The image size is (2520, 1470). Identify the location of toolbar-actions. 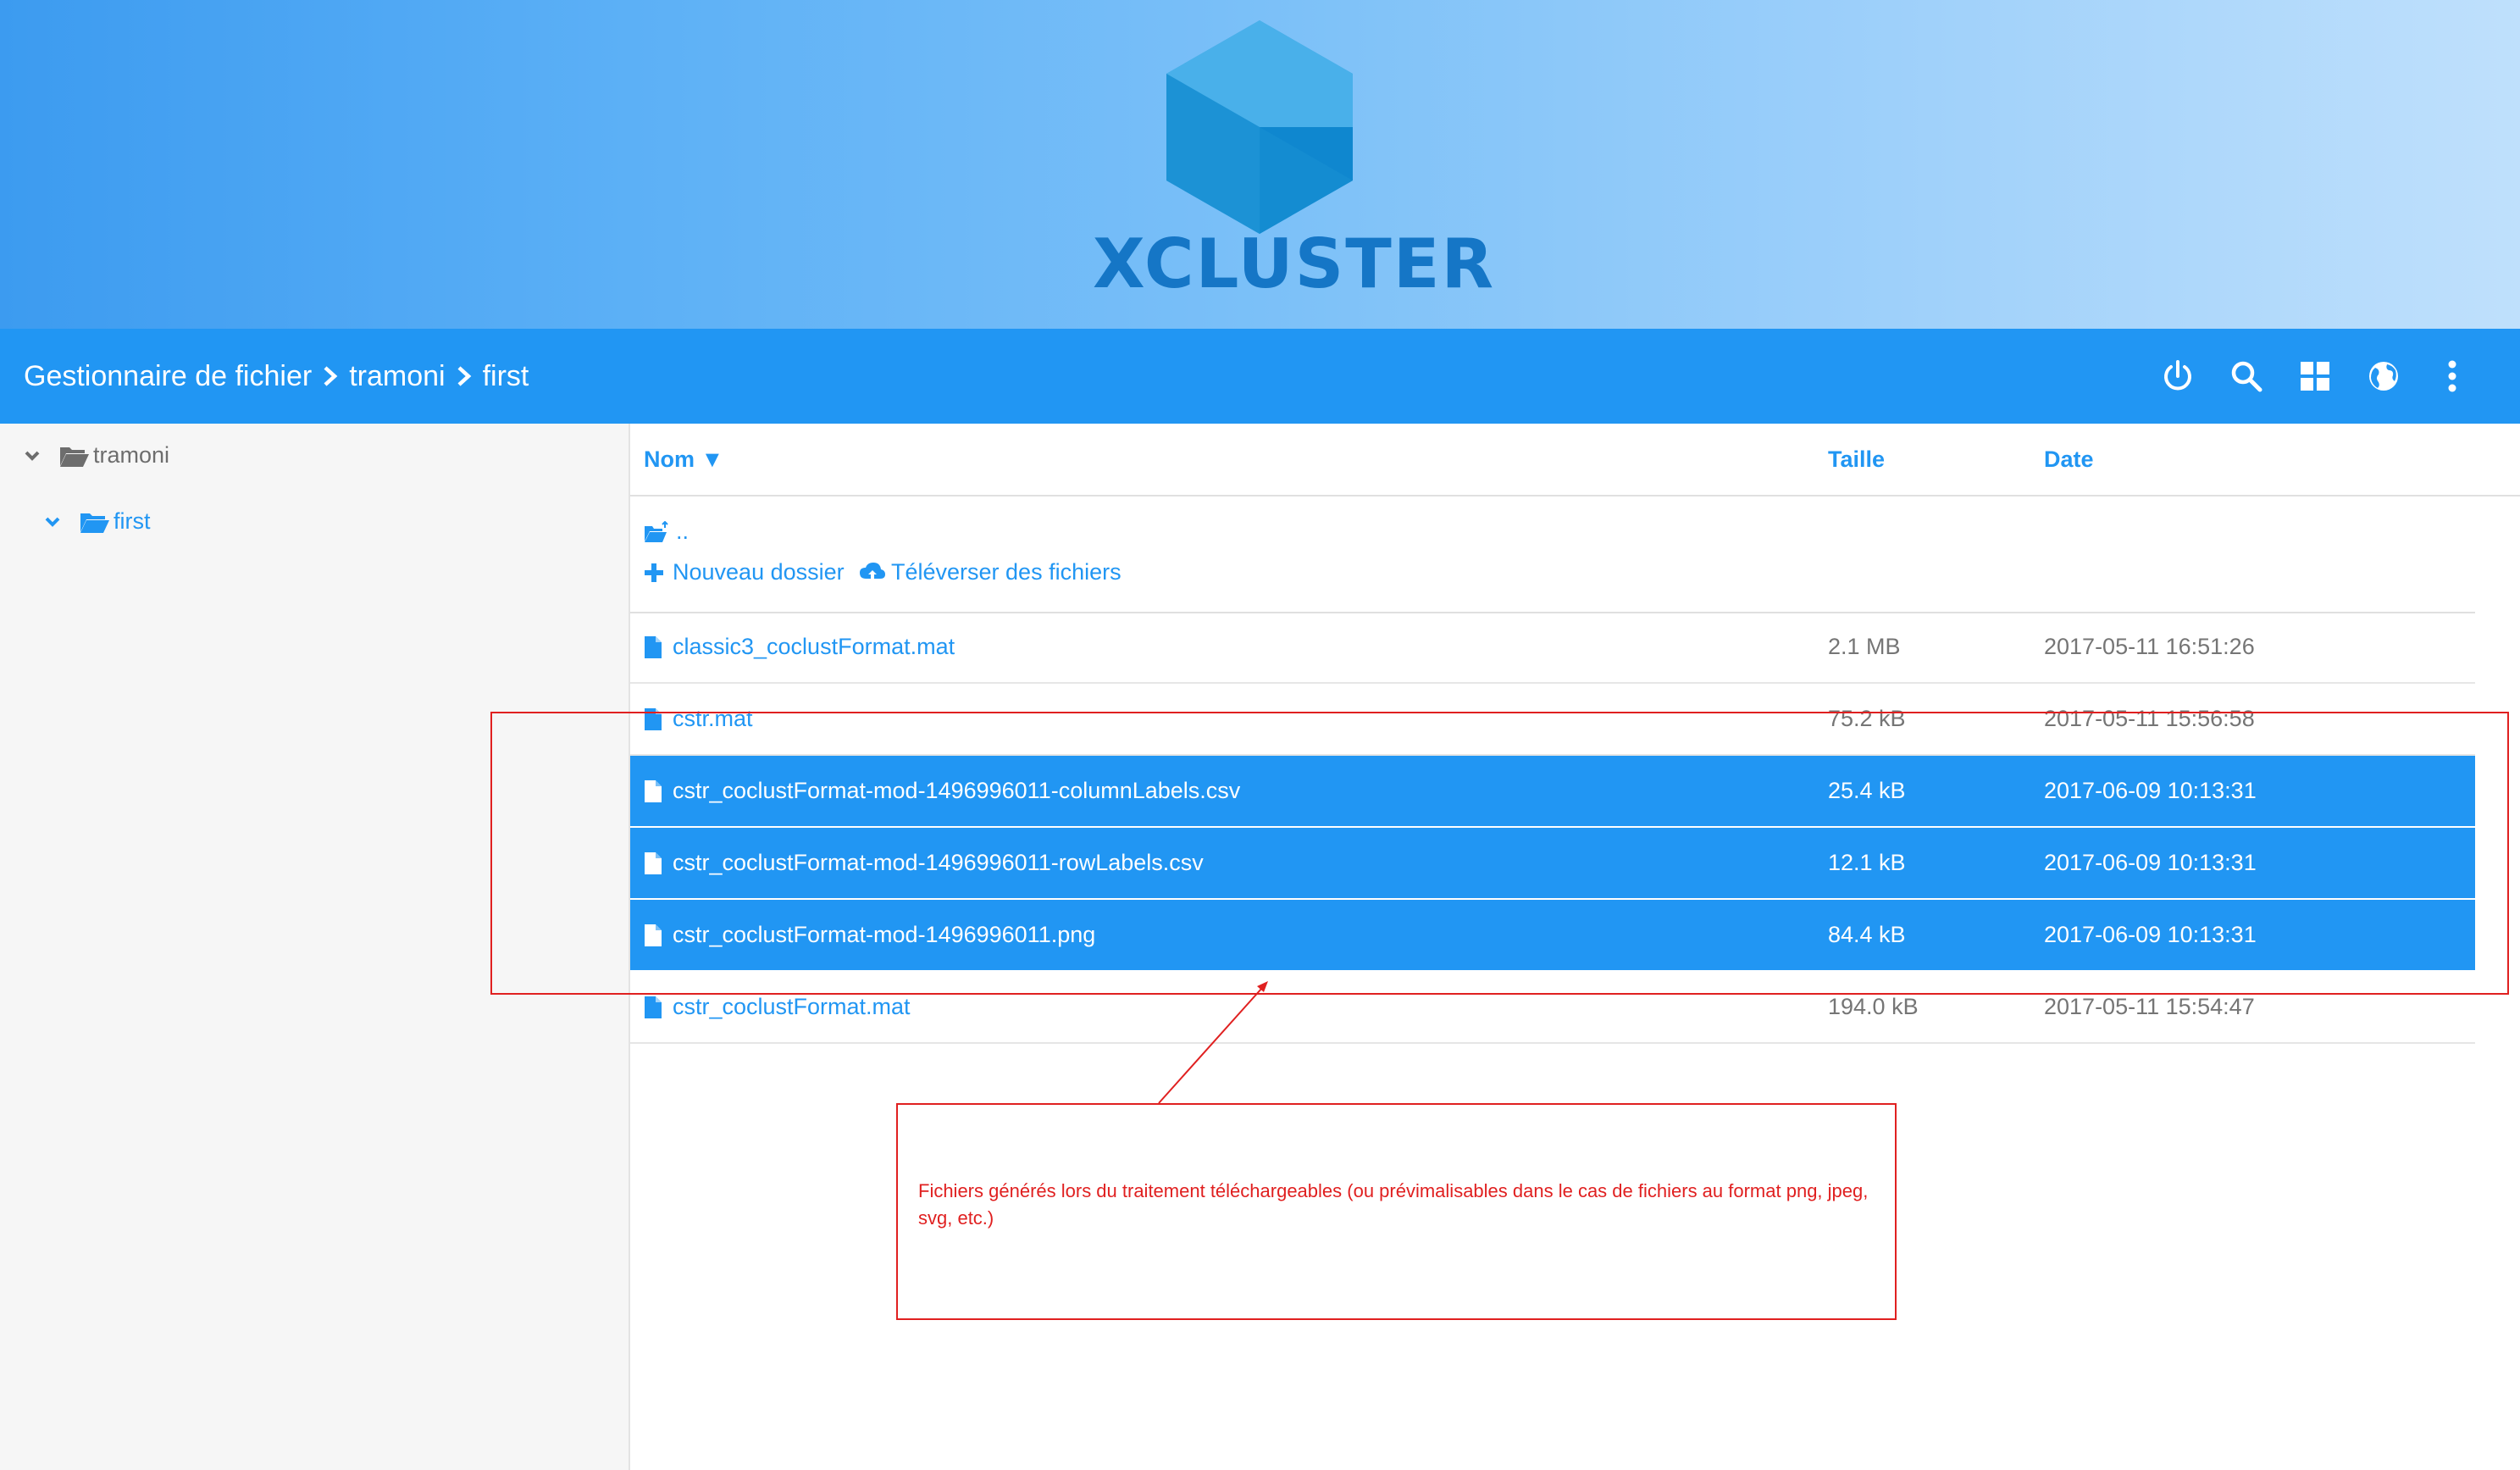
(2314, 376).